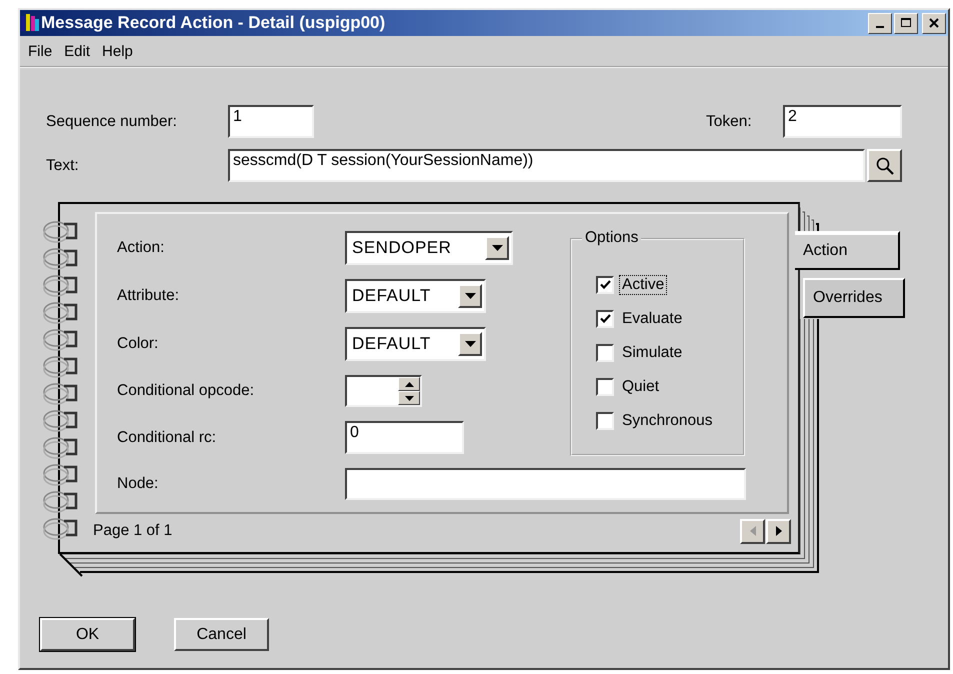 The height and width of the screenshot is (674, 953). I want to click on caret-up-icon, so click(409, 384).